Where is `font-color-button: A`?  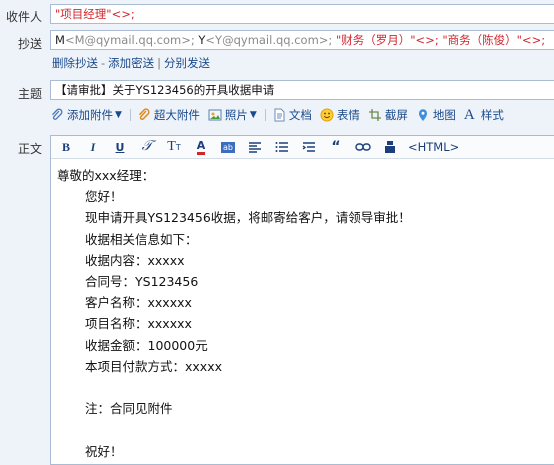 font-color-button: A is located at coordinates (201, 147).